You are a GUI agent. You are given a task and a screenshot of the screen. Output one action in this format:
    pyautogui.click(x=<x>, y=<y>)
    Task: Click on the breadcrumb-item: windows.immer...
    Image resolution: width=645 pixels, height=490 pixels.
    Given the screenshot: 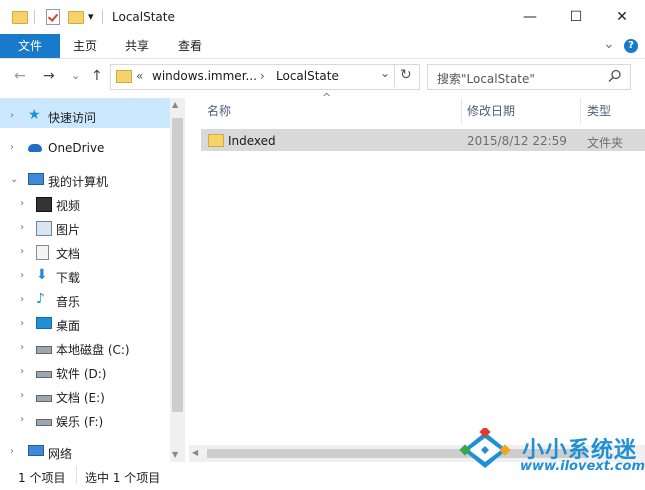 What is the action you would take?
    pyautogui.click(x=204, y=76)
    